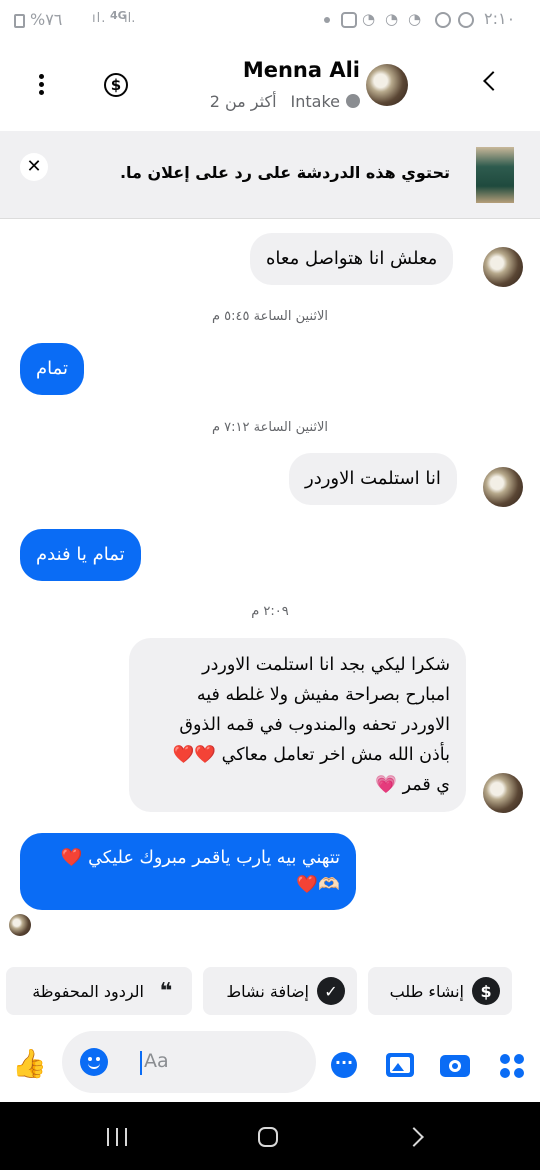 The image size is (540, 1170). I want to click on notification-dot-icon, so click(327, 20).